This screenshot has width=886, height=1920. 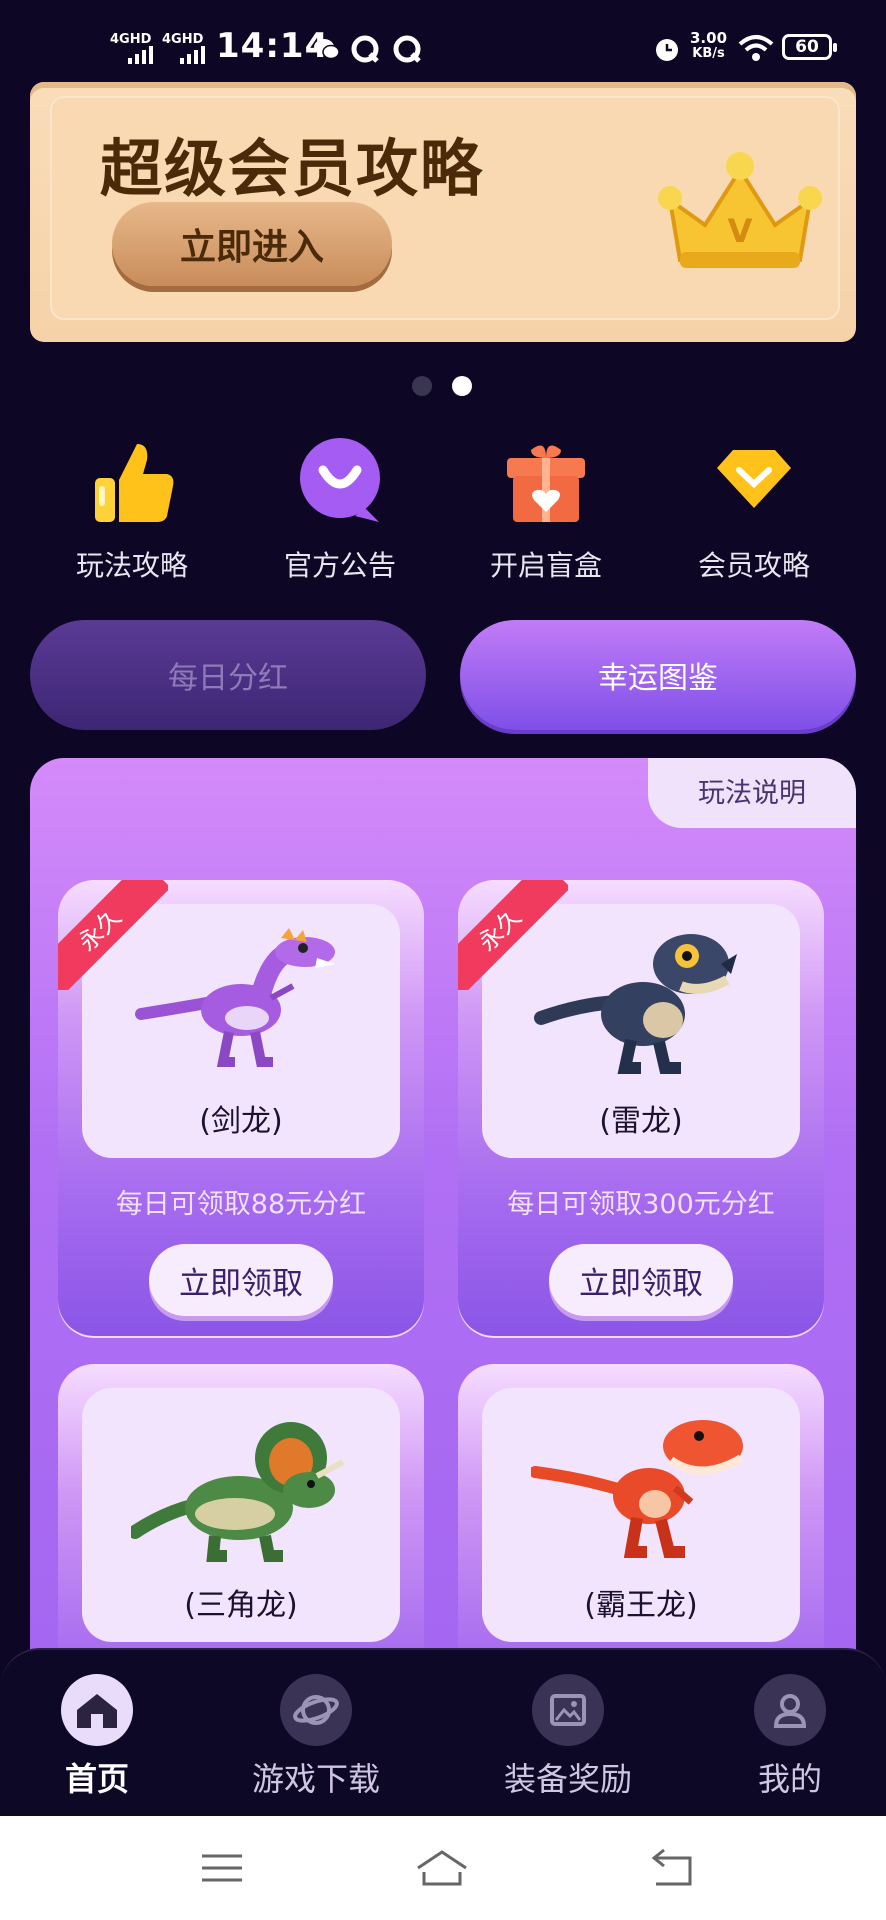 I want to click on home-button-icon, so click(x=442, y=1868).